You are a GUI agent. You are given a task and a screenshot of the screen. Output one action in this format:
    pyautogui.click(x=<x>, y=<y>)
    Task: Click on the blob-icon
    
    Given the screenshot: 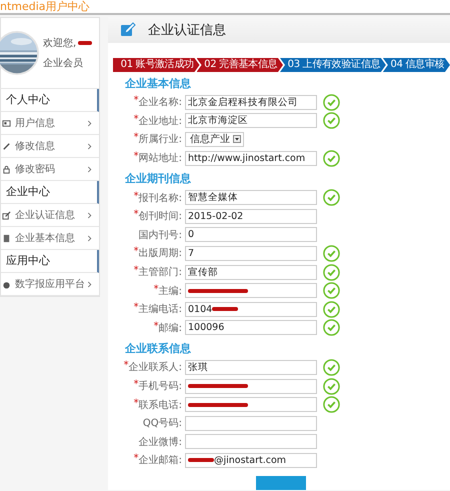 What is the action you would take?
    pyautogui.click(x=6, y=284)
    